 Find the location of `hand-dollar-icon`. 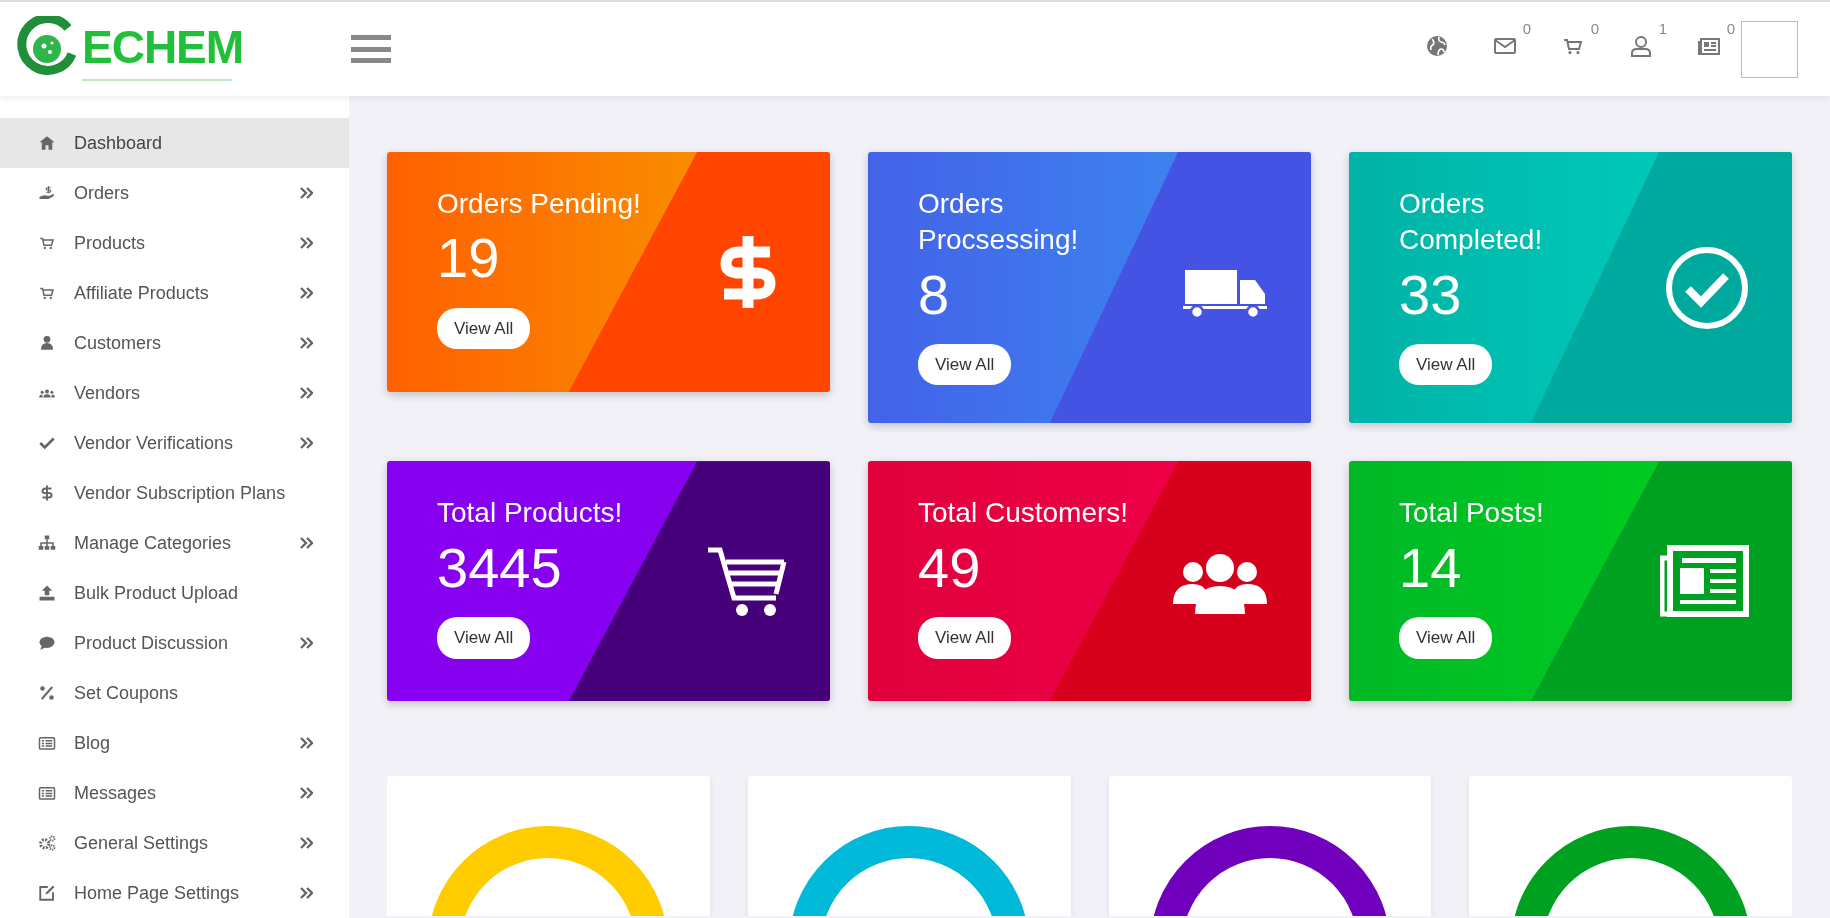

hand-dollar-icon is located at coordinates (47, 193).